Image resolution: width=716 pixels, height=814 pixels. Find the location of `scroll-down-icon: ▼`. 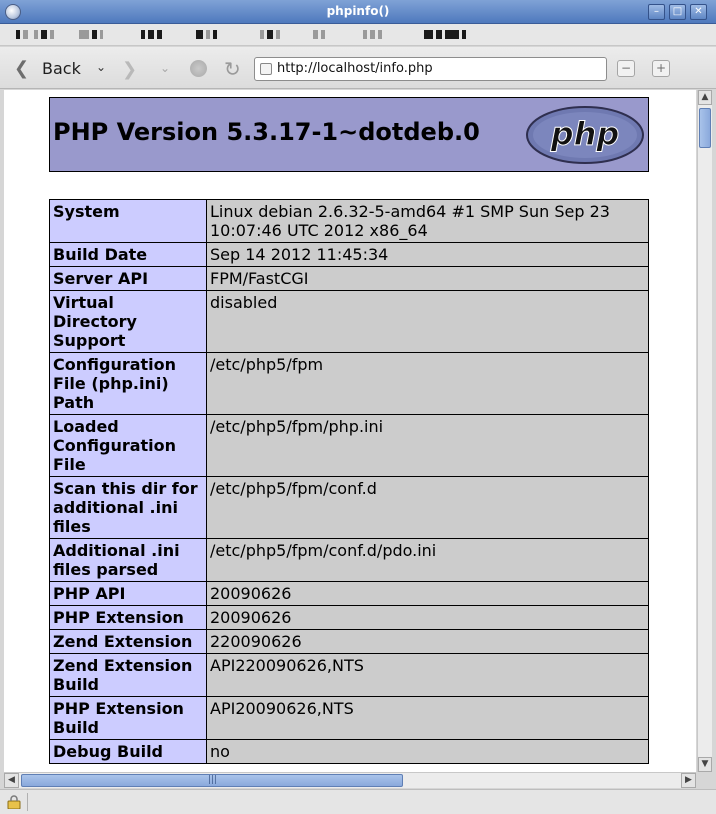

scroll-down-icon: ▼ is located at coordinates (705, 764).